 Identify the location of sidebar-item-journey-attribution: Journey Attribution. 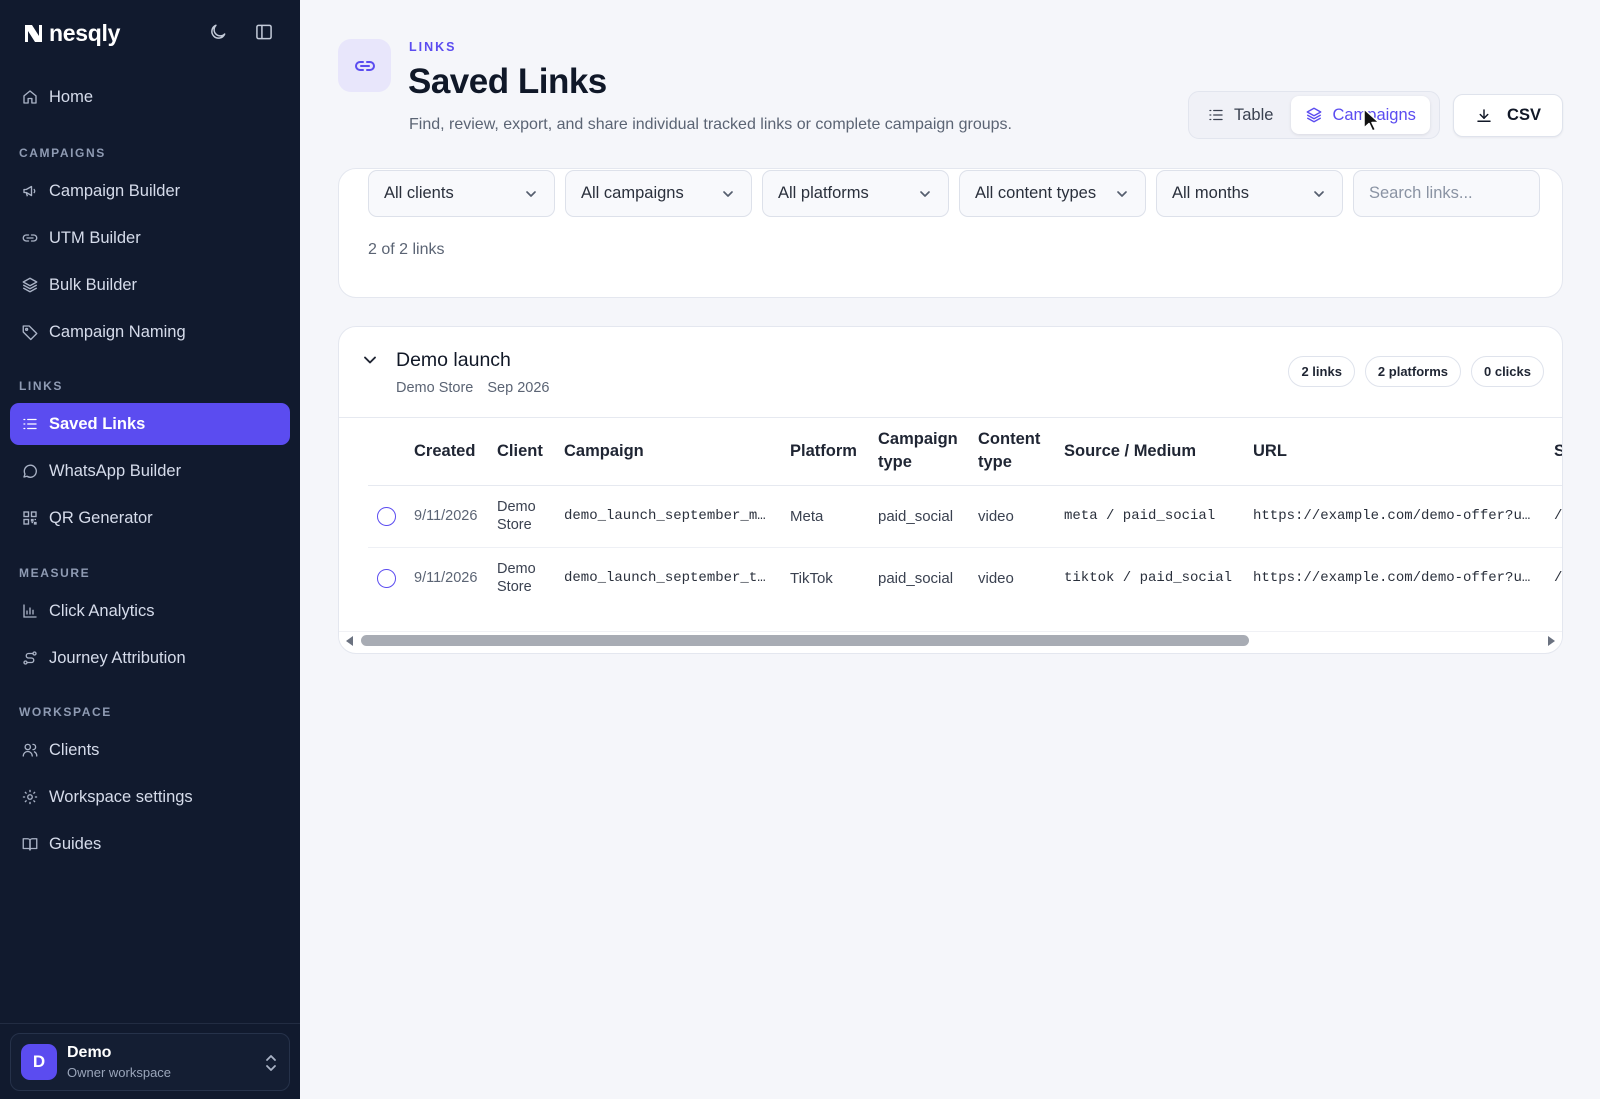
(150, 658).